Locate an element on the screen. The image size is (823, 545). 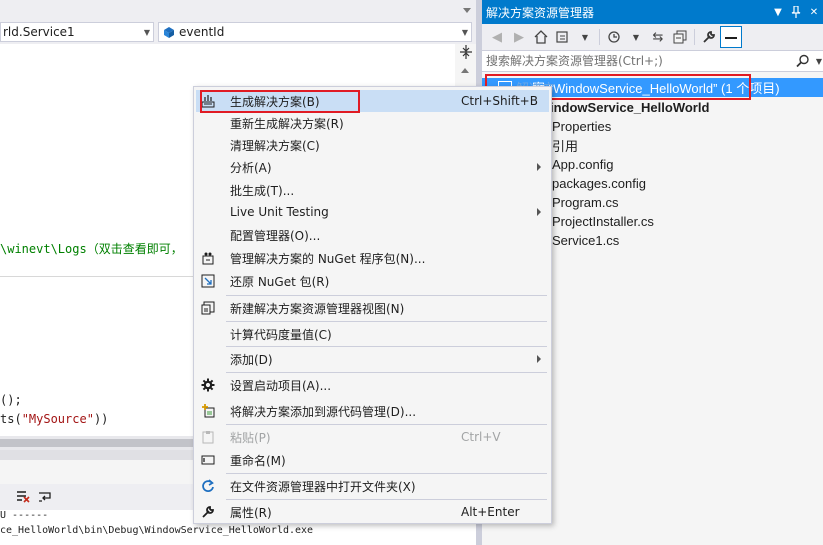
new-view-icon is located at coordinates (208, 308).